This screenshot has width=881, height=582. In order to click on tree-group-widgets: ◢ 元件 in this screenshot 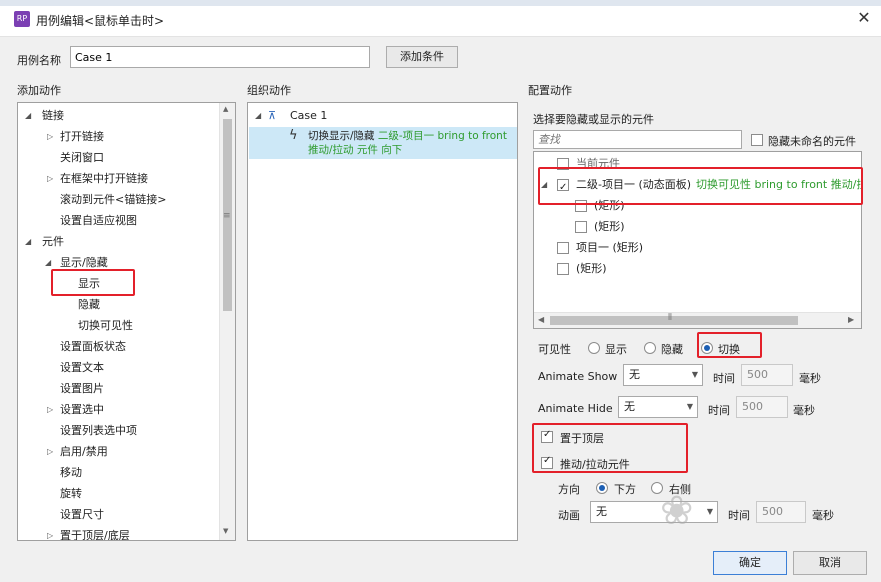, I will do `click(118, 241)`.